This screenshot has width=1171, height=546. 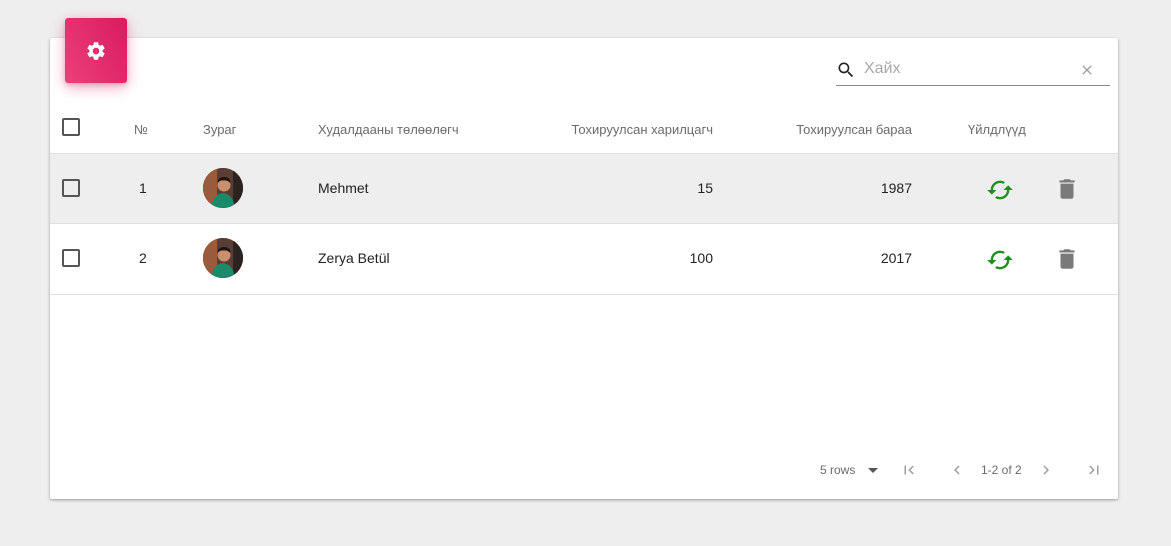 What do you see at coordinates (1046, 470) in the screenshot?
I see `next-page-icon` at bounding box center [1046, 470].